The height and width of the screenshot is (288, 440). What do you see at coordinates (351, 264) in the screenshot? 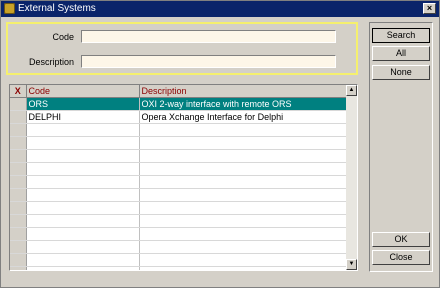
I see `scroll-down-icon: ▼` at bounding box center [351, 264].